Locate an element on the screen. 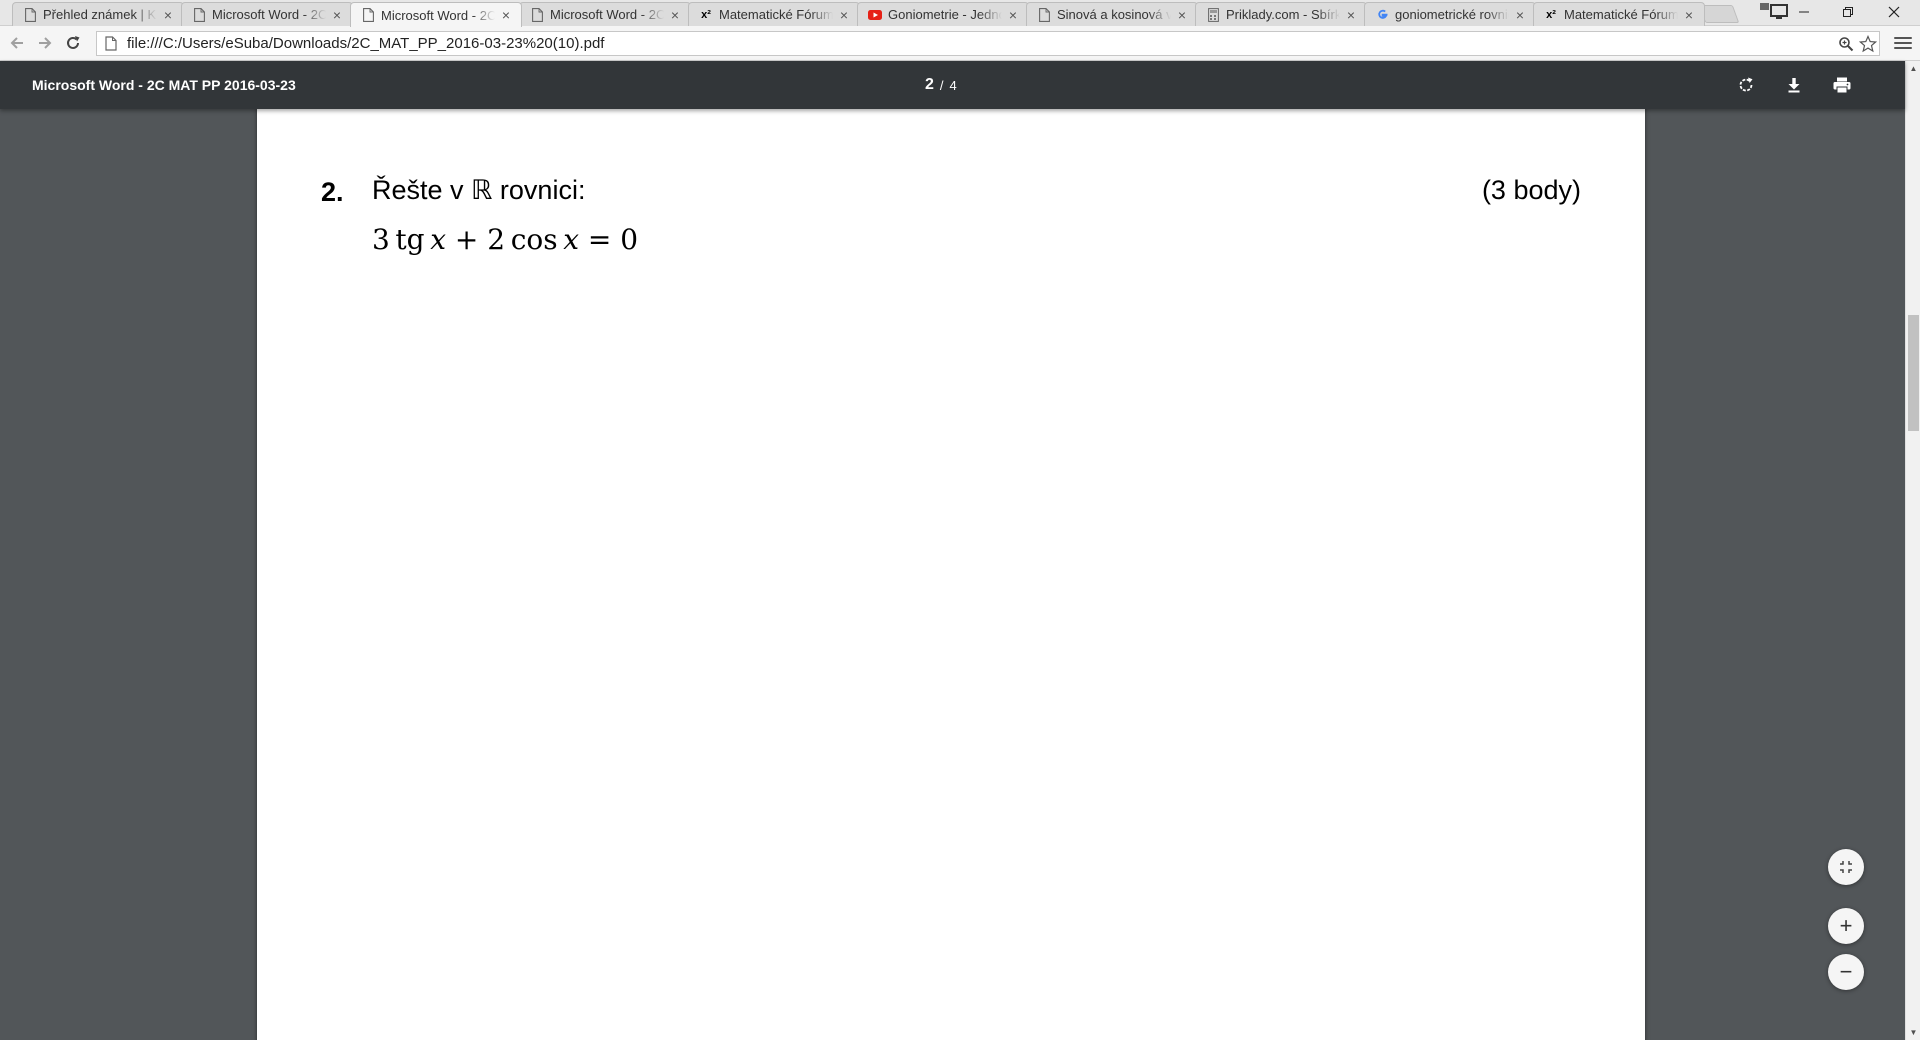 The height and width of the screenshot is (1040, 1920). tab-title: Přehled známek | Klas is located at coordinates (100, 14).